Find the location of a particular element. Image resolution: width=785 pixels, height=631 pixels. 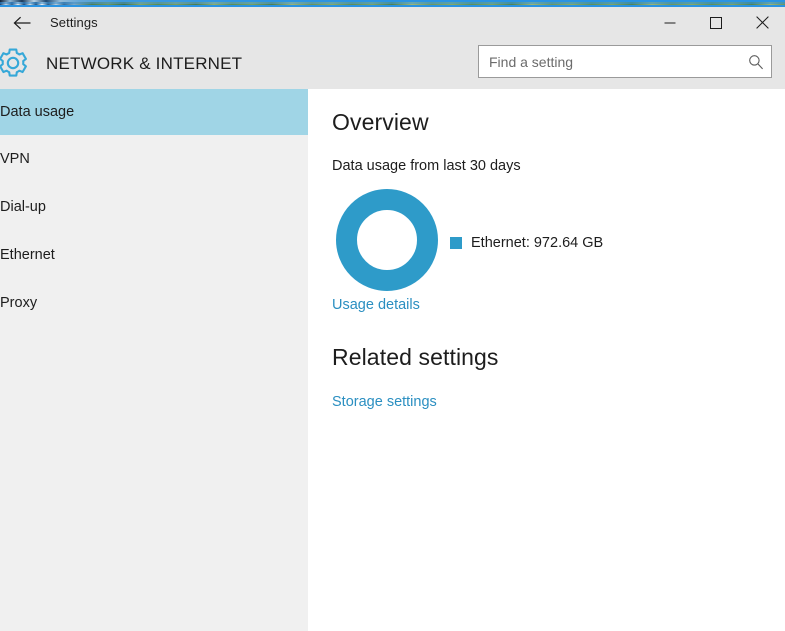

sidebar-item-label: Ethernet is located at coordinates (27, 255).